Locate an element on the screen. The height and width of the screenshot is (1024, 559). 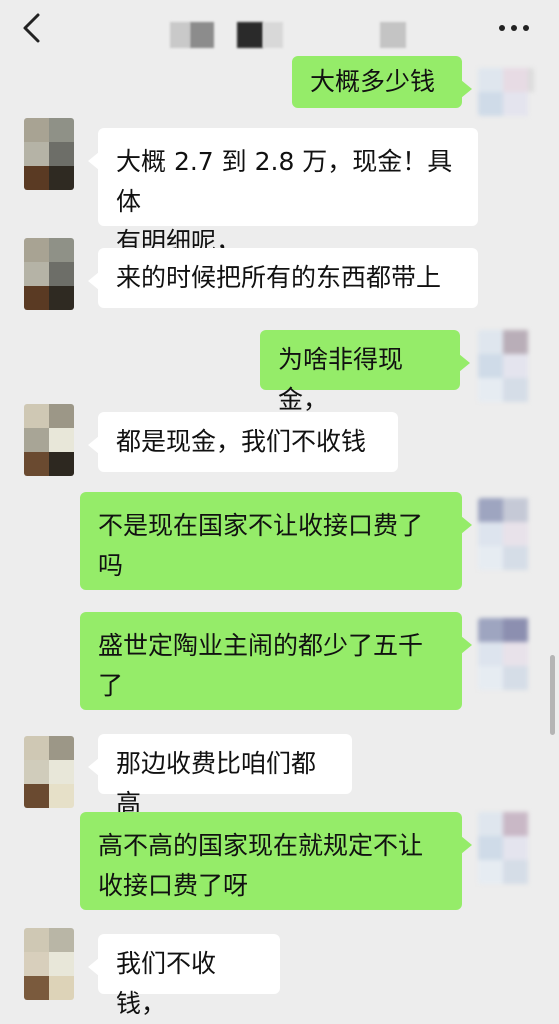
message-bubble-sent: 大概多少钱 is located at coordinates (382, 82).